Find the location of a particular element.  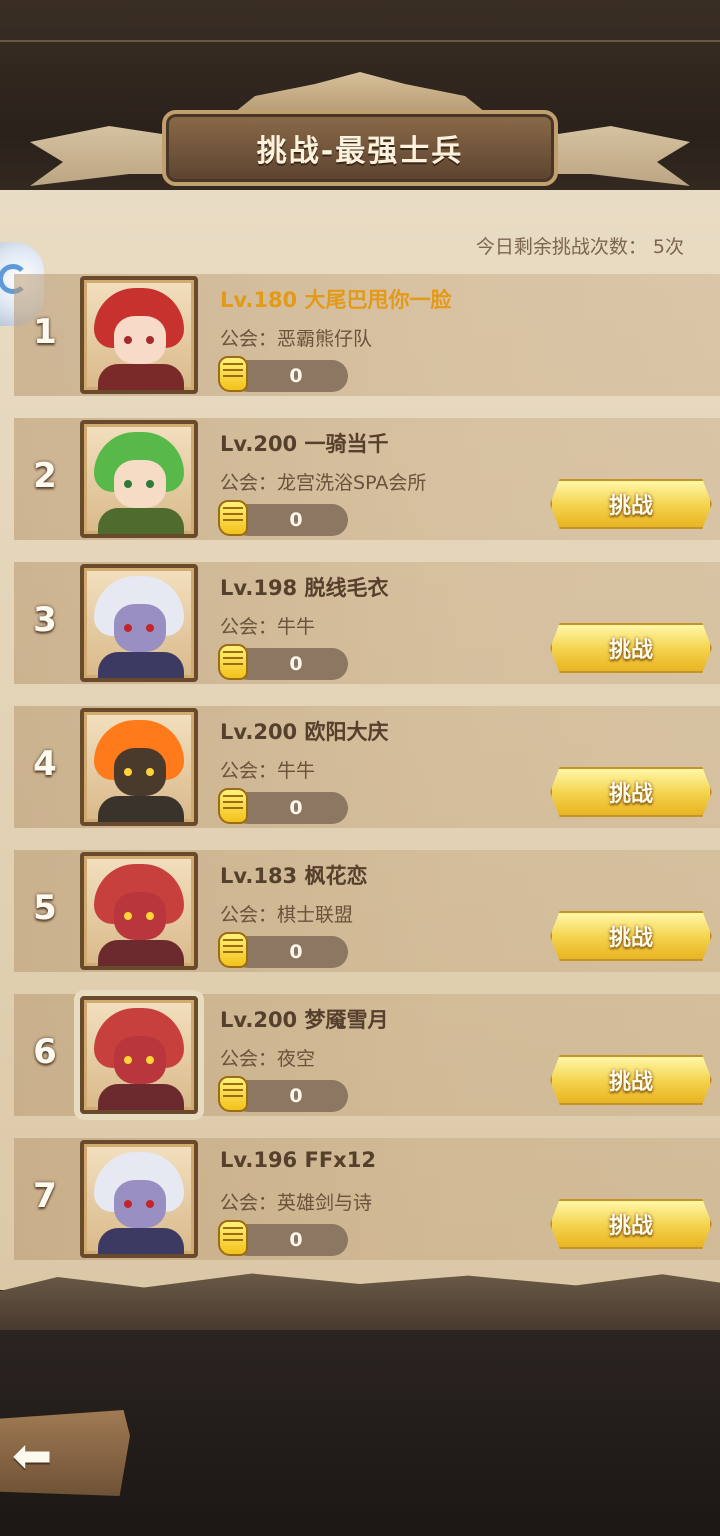

player-guild: 公会：恶霸熊仔队 is located at coordinates (296, 337).